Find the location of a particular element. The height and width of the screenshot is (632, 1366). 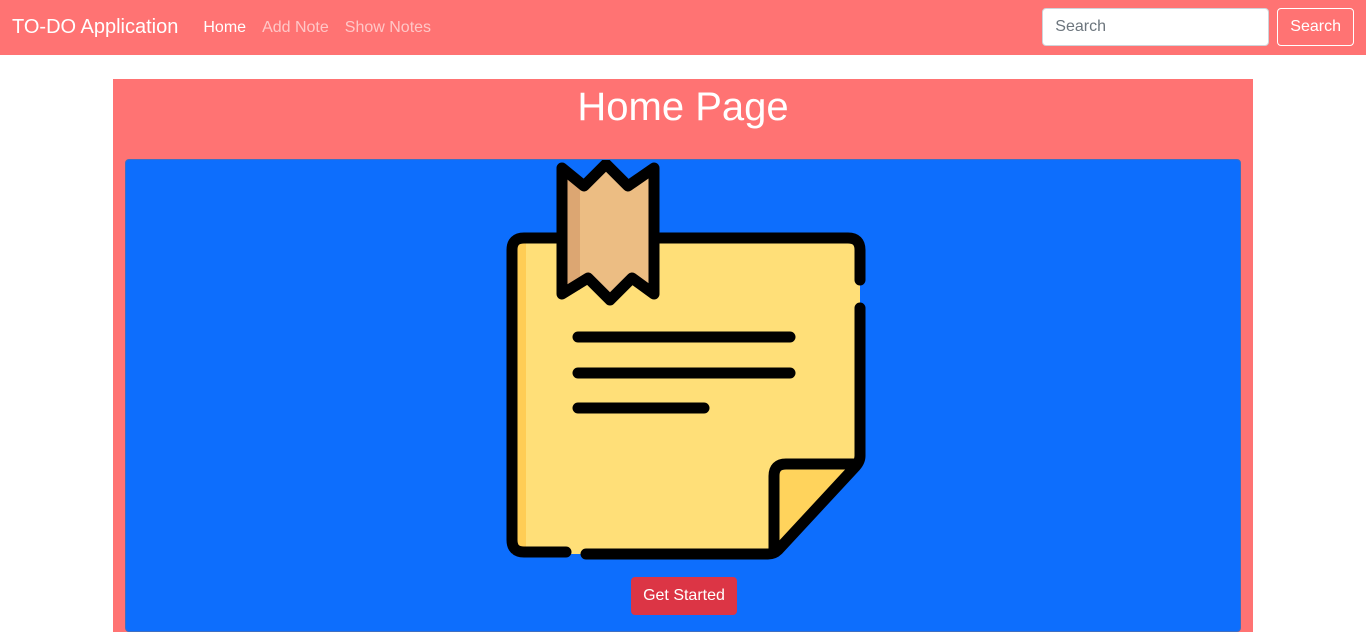

search-form: Search is located at coordinates (1198, 27).